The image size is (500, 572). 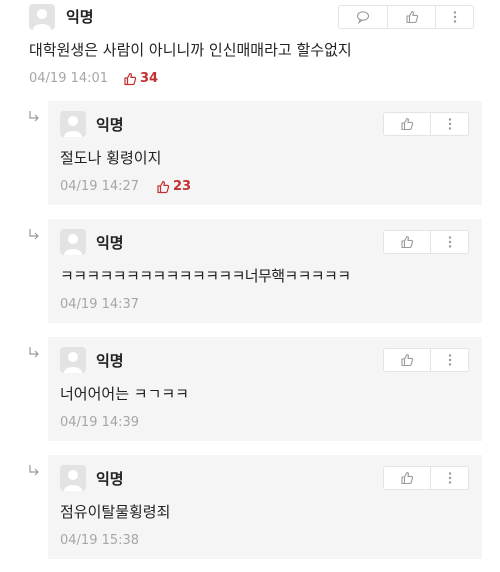 I want to click on like-count: 23, so click(x=173, y=187).